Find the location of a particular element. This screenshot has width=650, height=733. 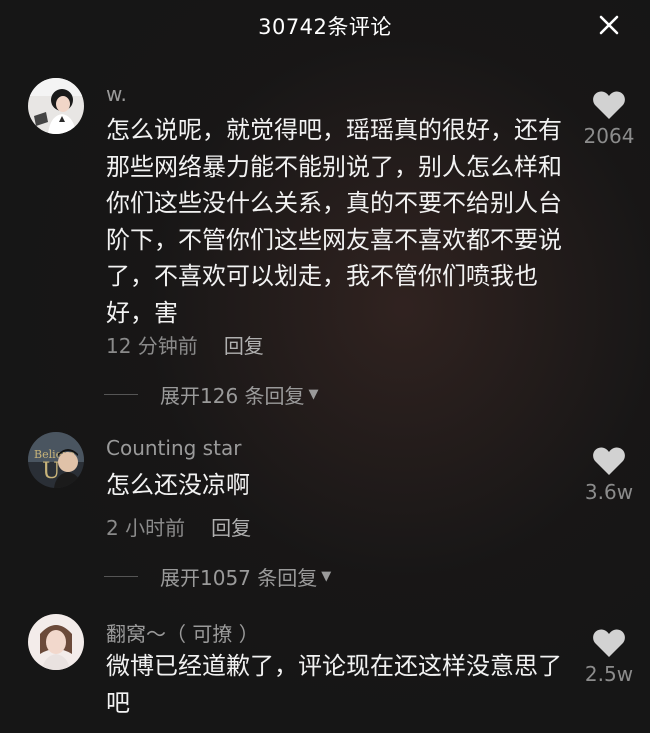

like-count: 3.6w is located at coordinates (609, 492).